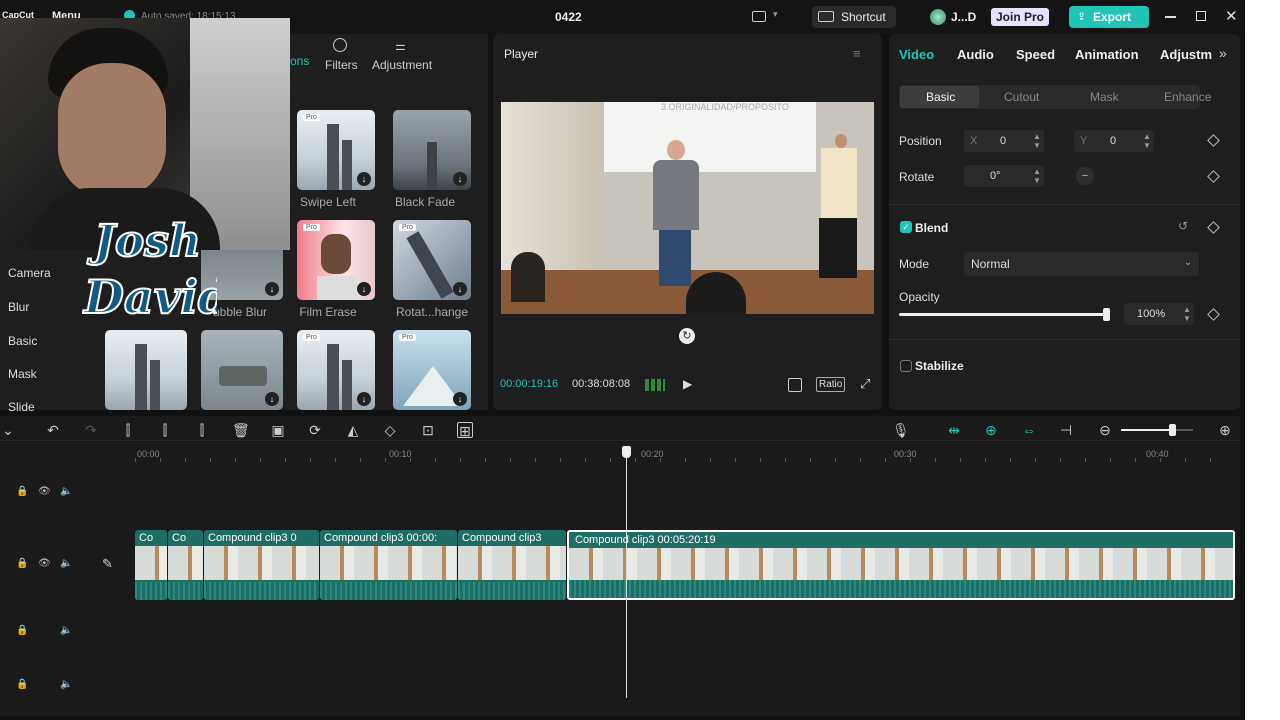 The width and height of the screenshot is (1280, 720). I want to click on rotate-clip-icon: ◇, so click(390, 430).